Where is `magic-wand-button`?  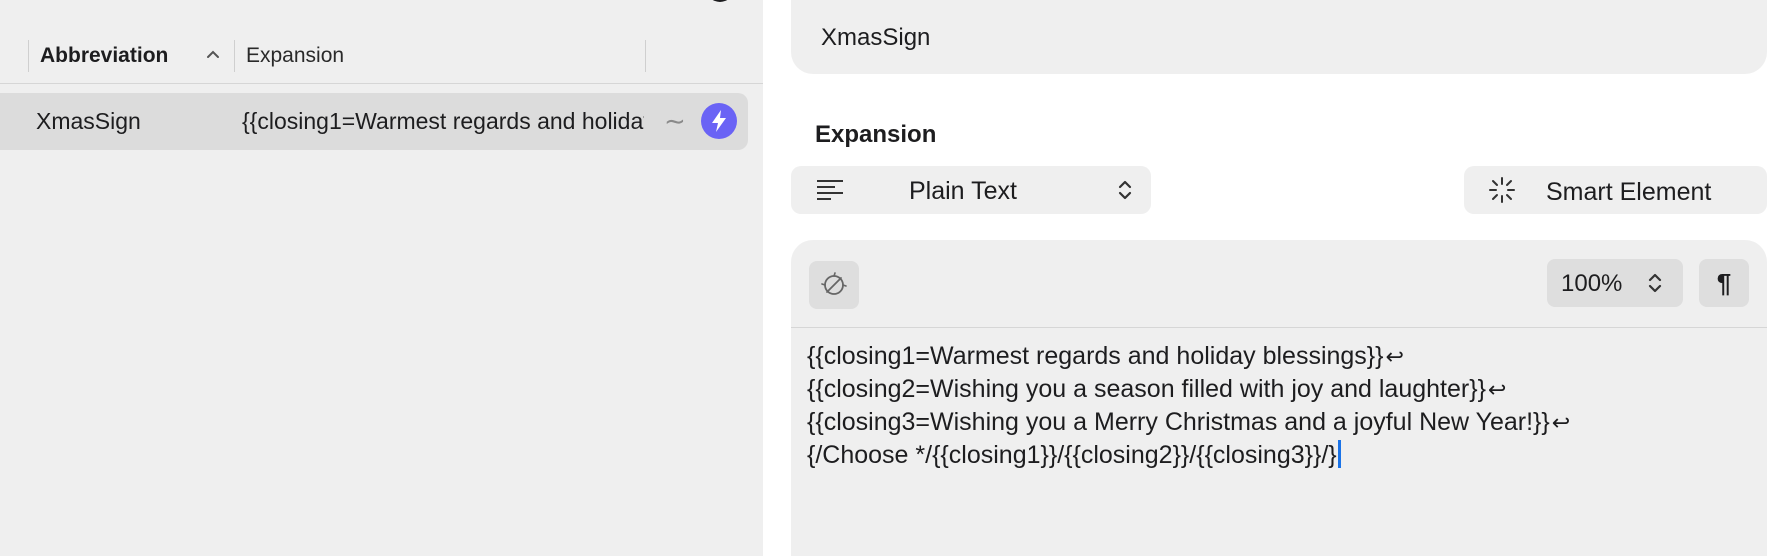 magic-wand-button is located at coordinates (834, 285).